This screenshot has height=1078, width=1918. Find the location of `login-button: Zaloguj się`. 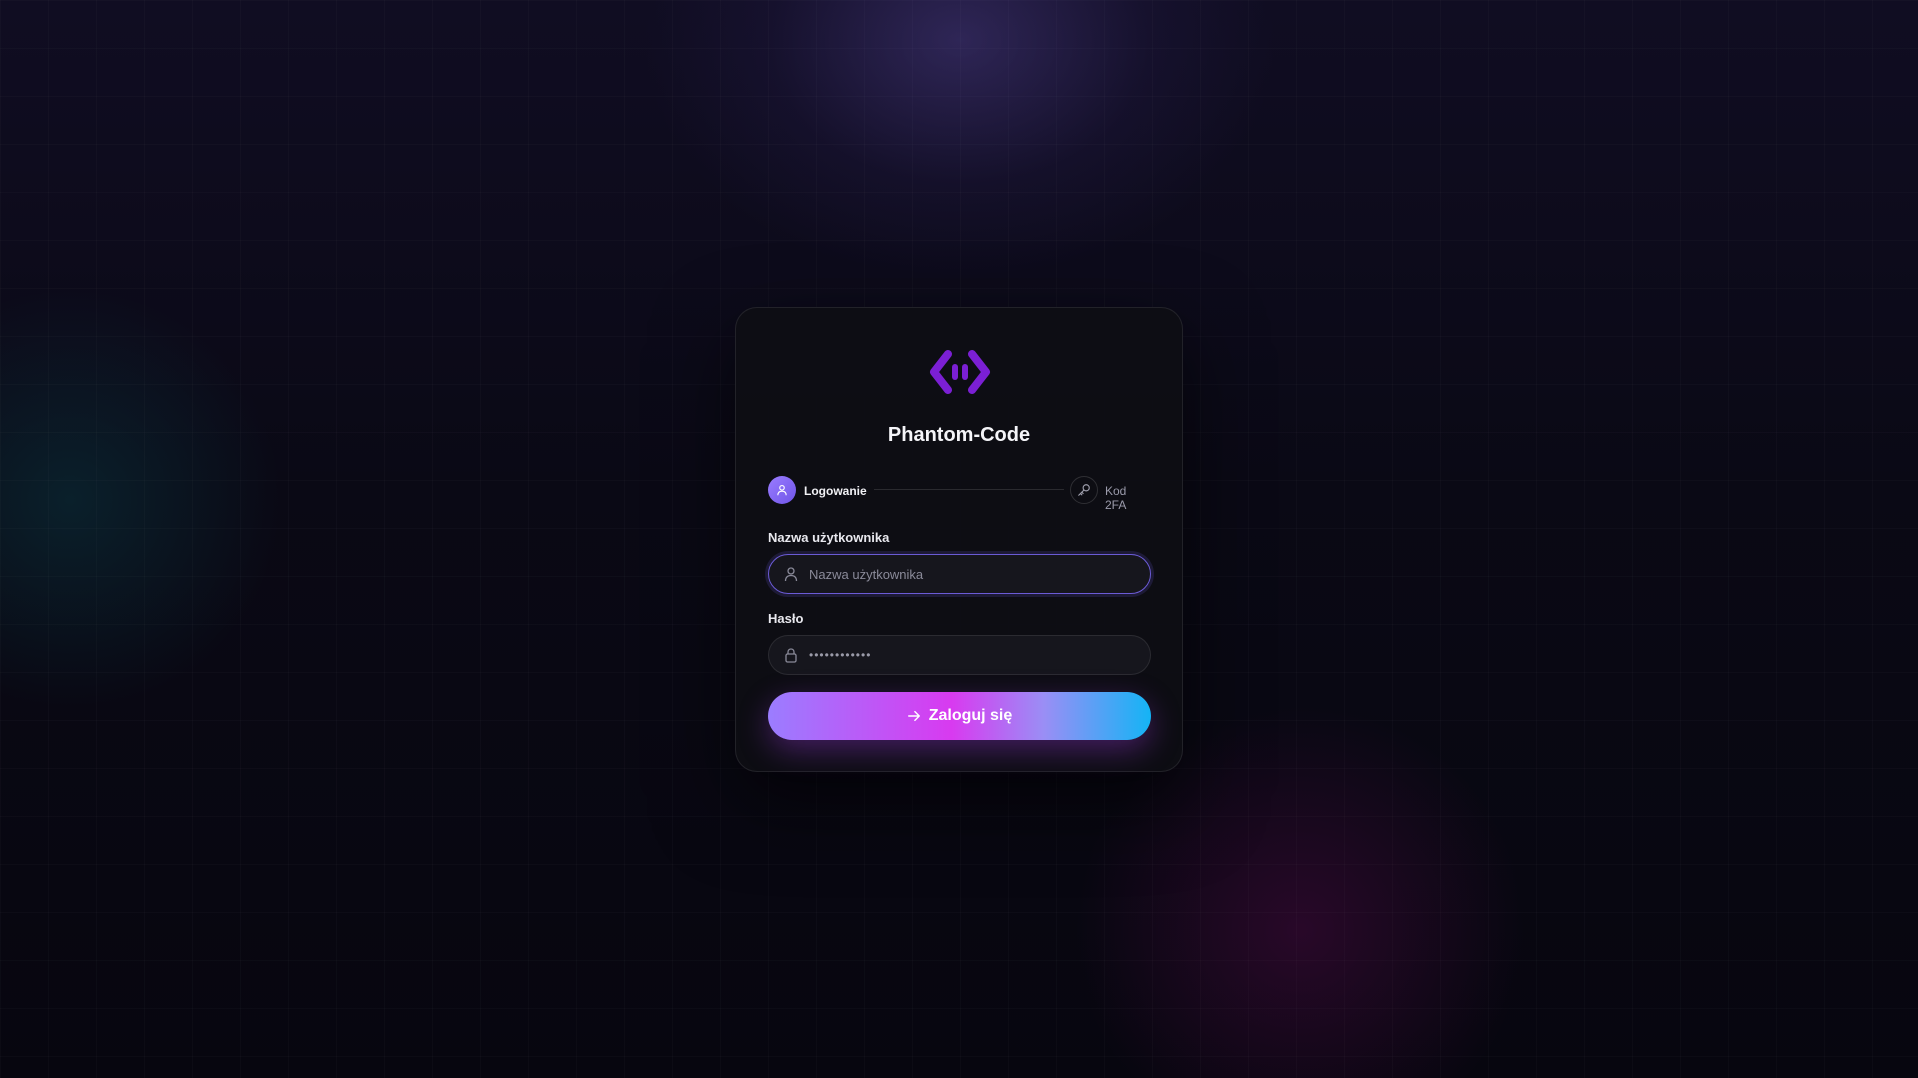

login-button: Zaloguj się is located at coordinates (959, 716).